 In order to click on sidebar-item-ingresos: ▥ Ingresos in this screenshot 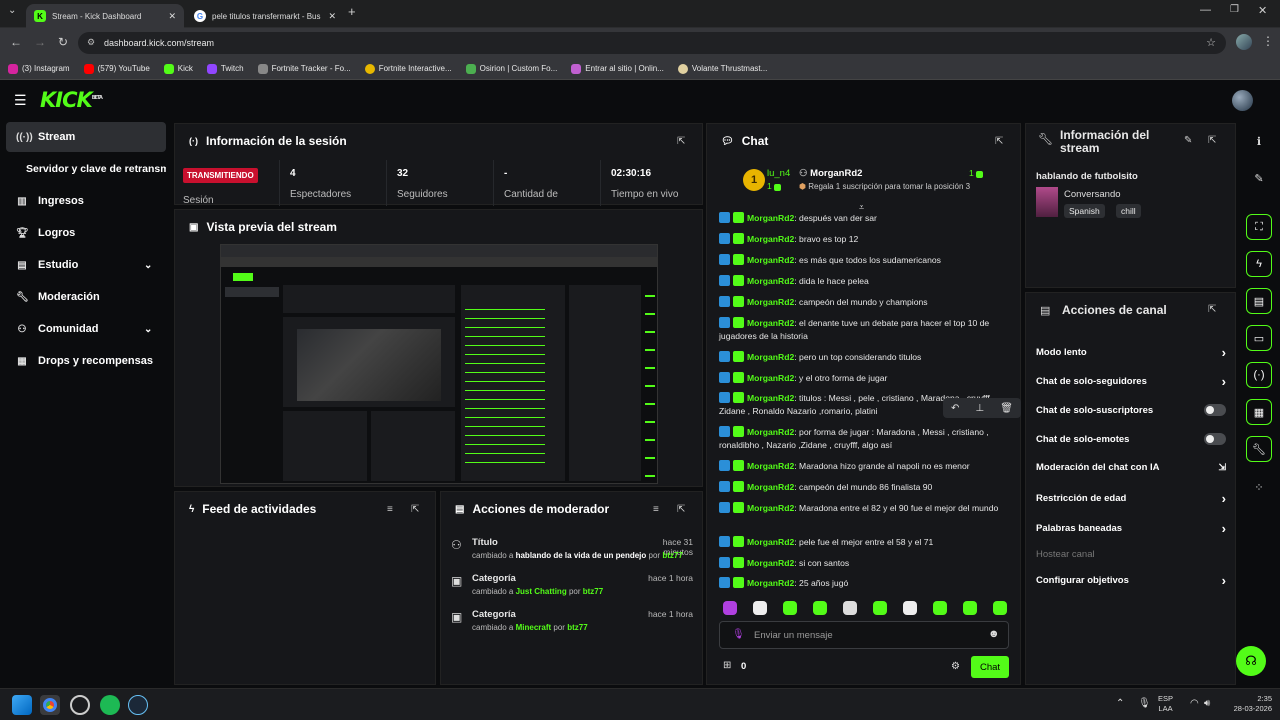, I will do `click(86, 201)`.